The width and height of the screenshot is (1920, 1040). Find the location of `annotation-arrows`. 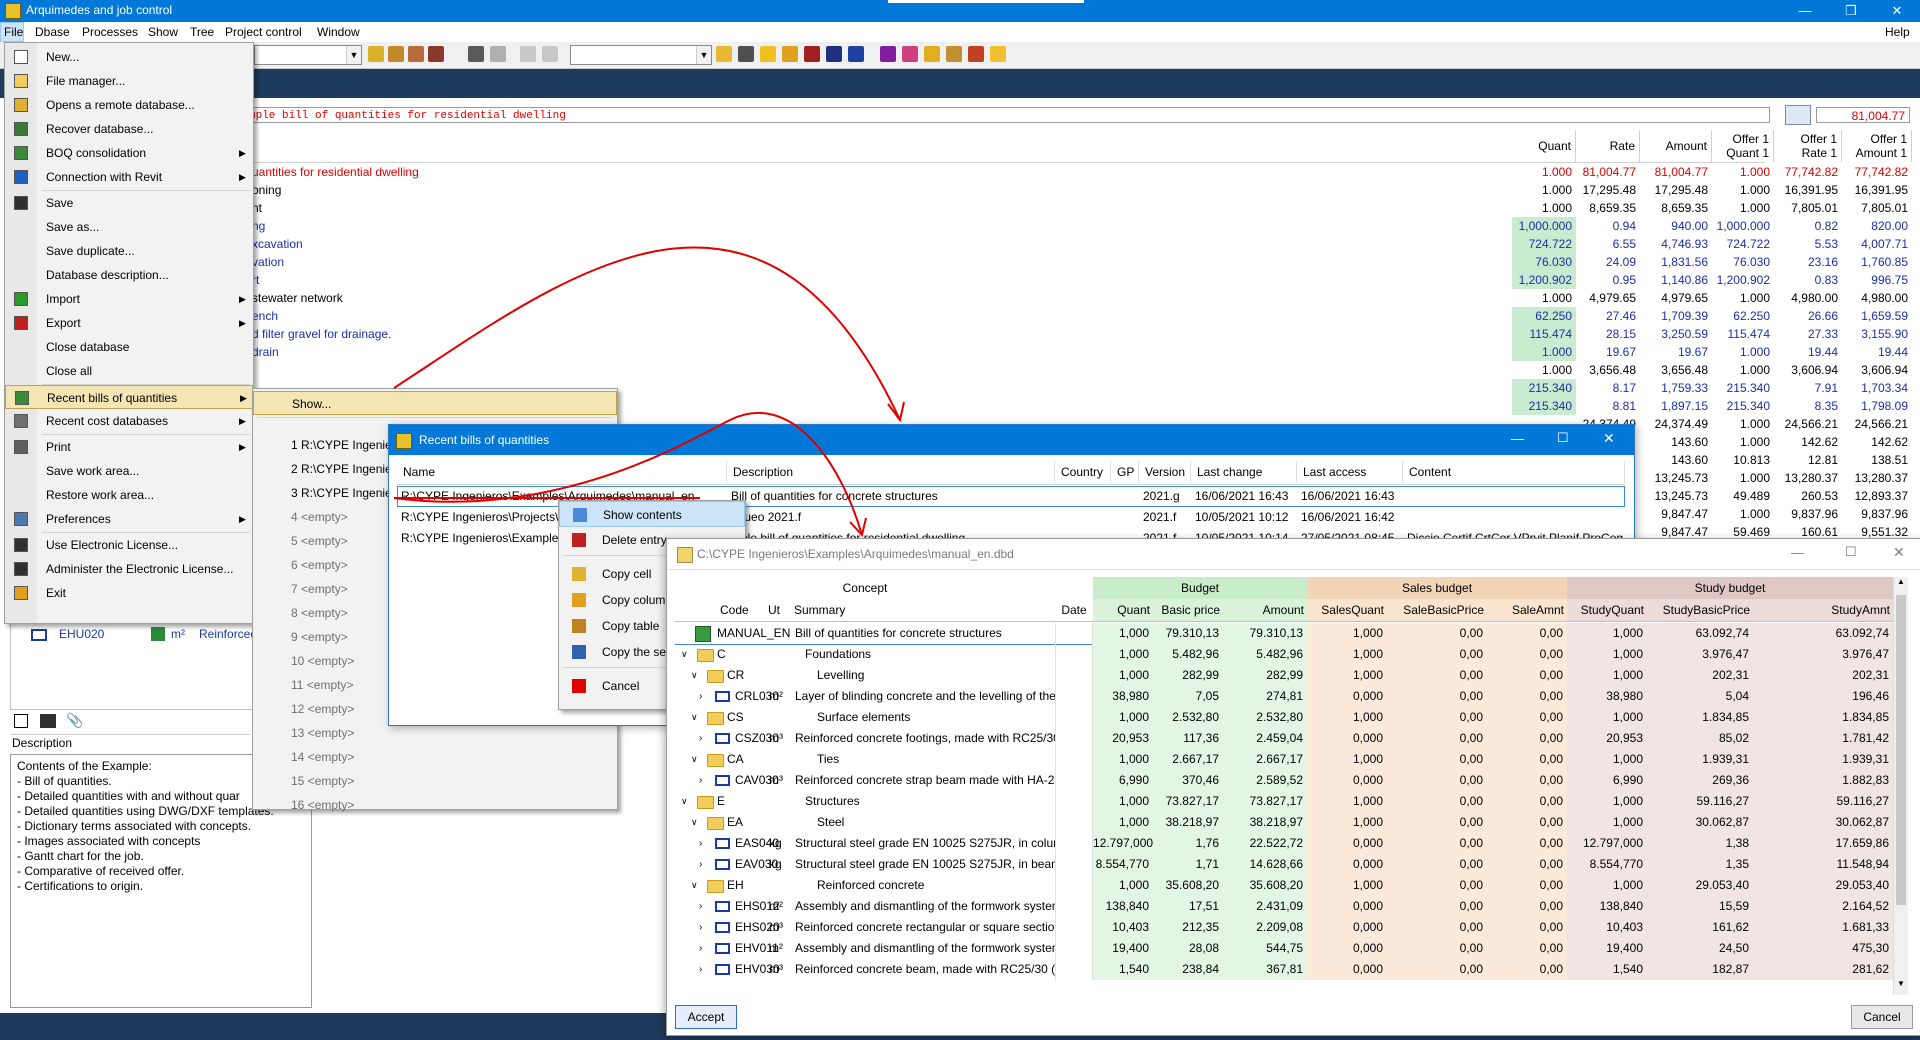

annotation-arrows is located at coordinates (649, 392).